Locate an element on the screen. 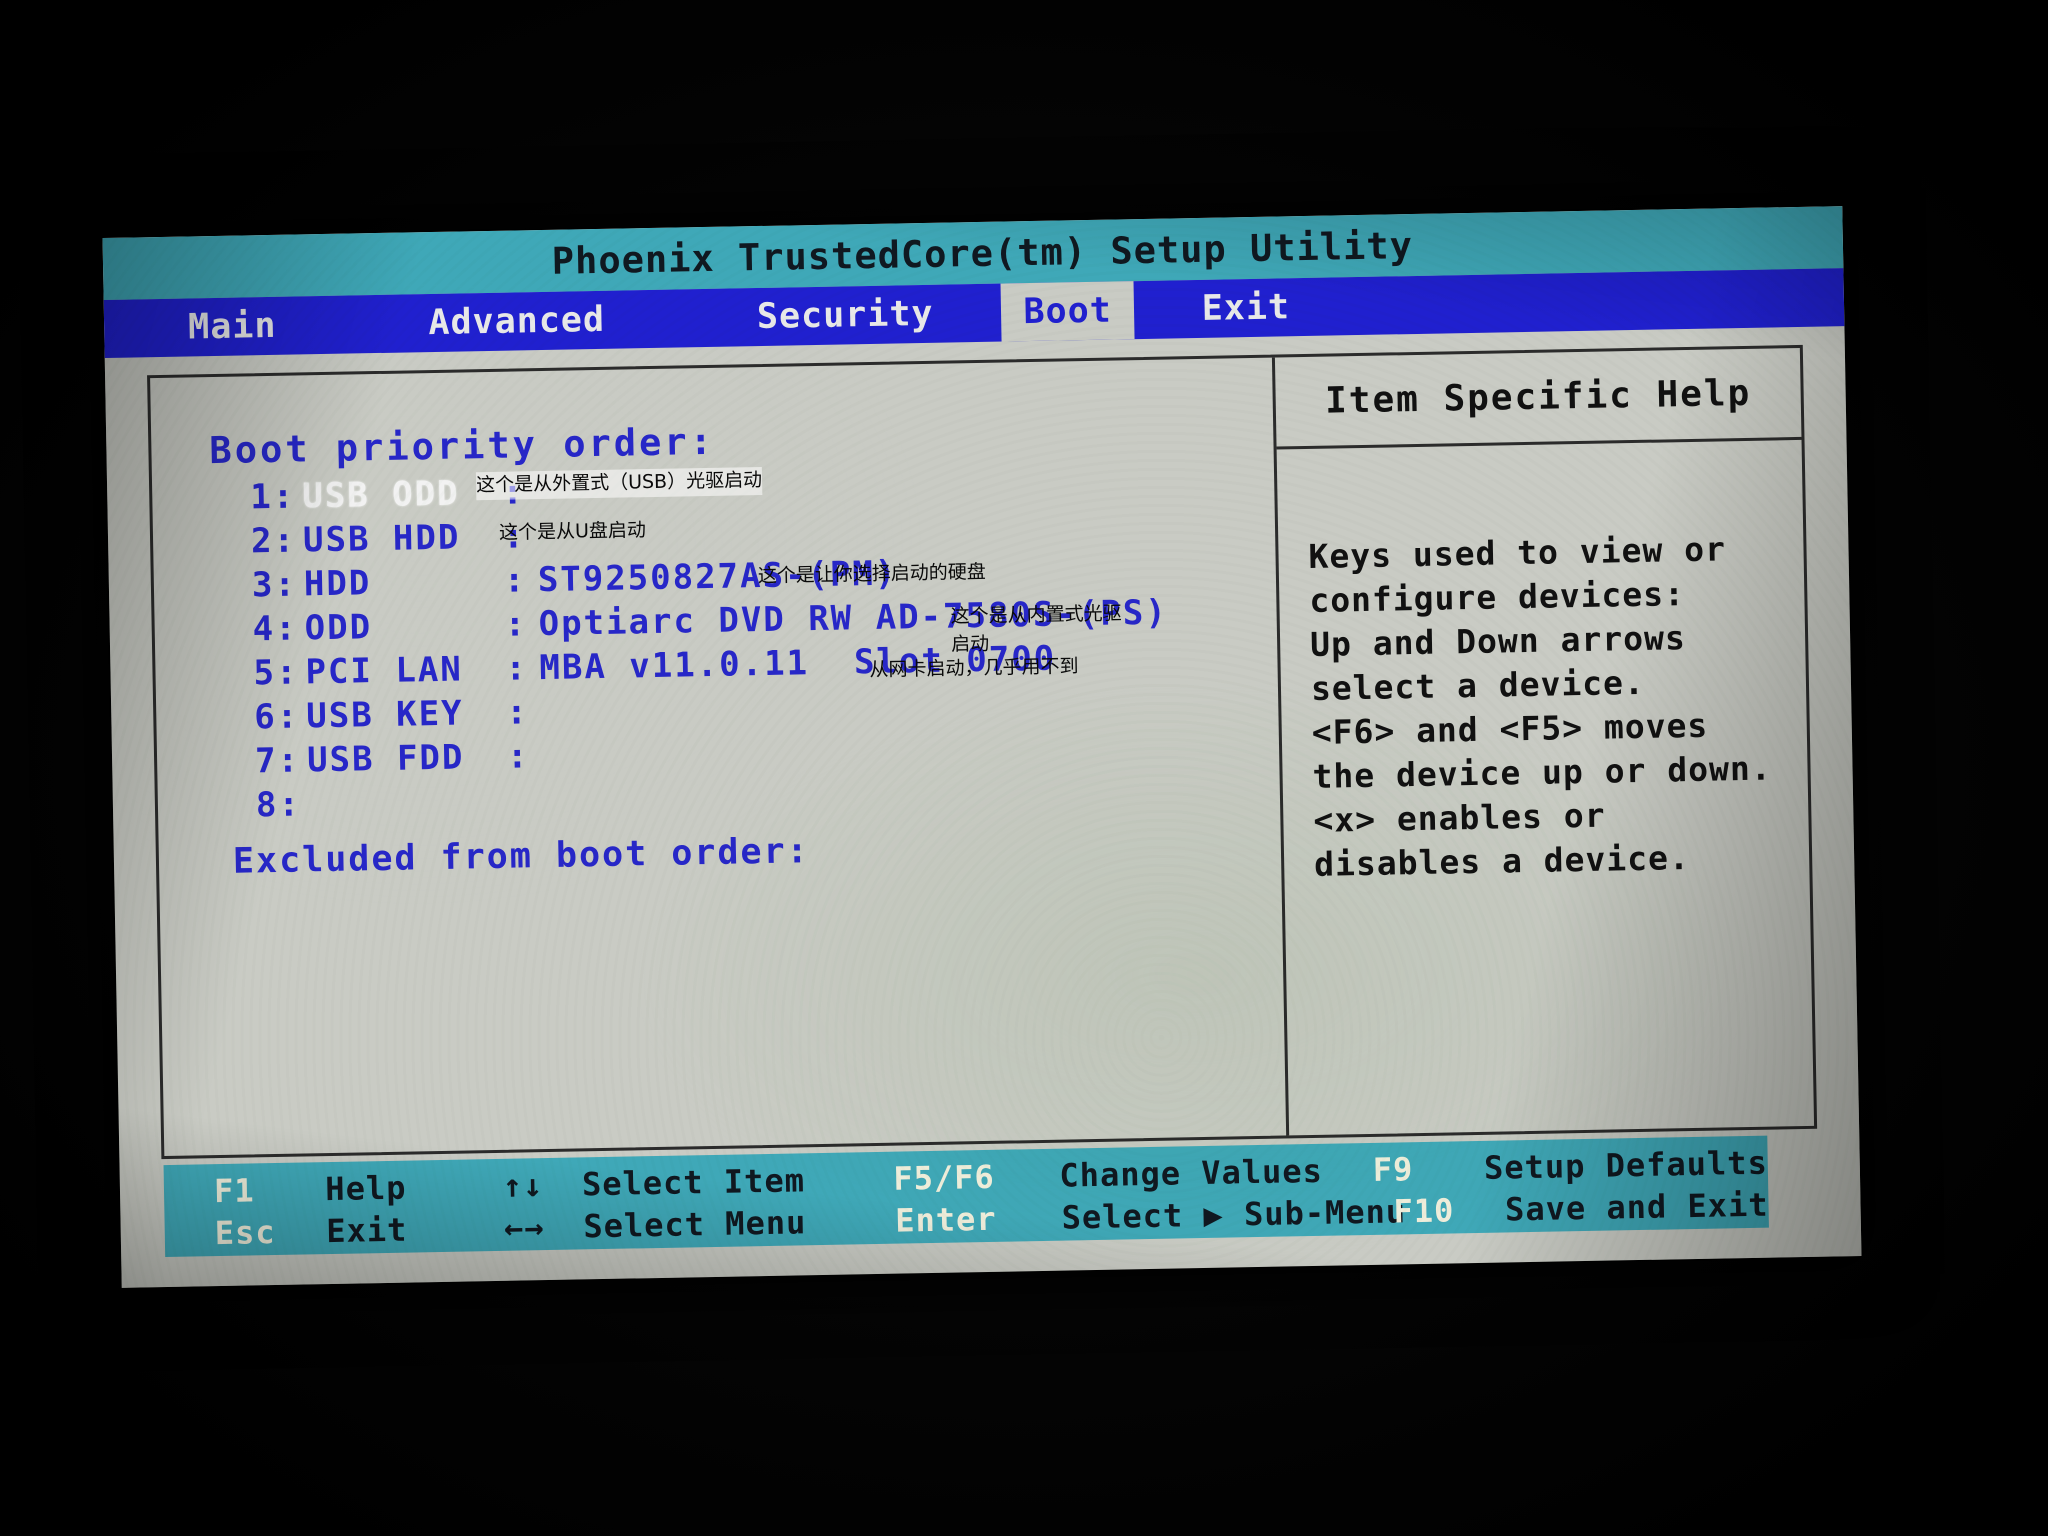  tab-security: Security is located at coordinates (845, 315).